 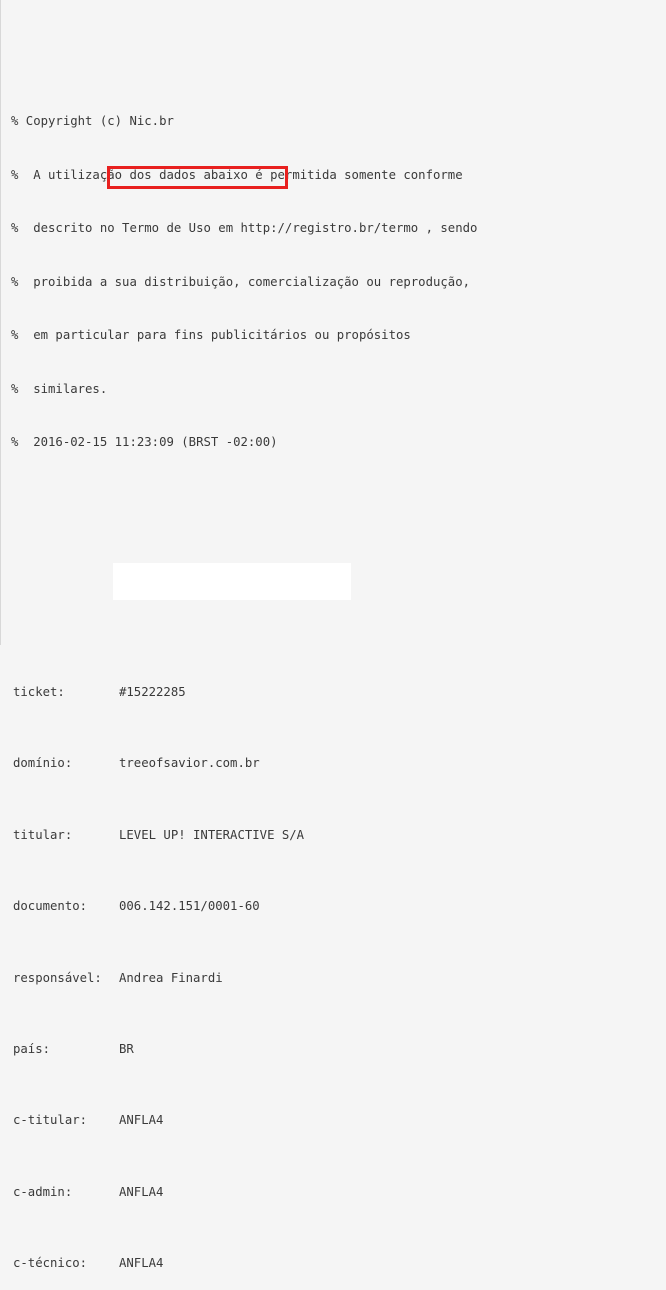 I want to click on record-row-titular: titular: LEVEL UP! INTERACTIVE S/A, so click(x=331, y=836).